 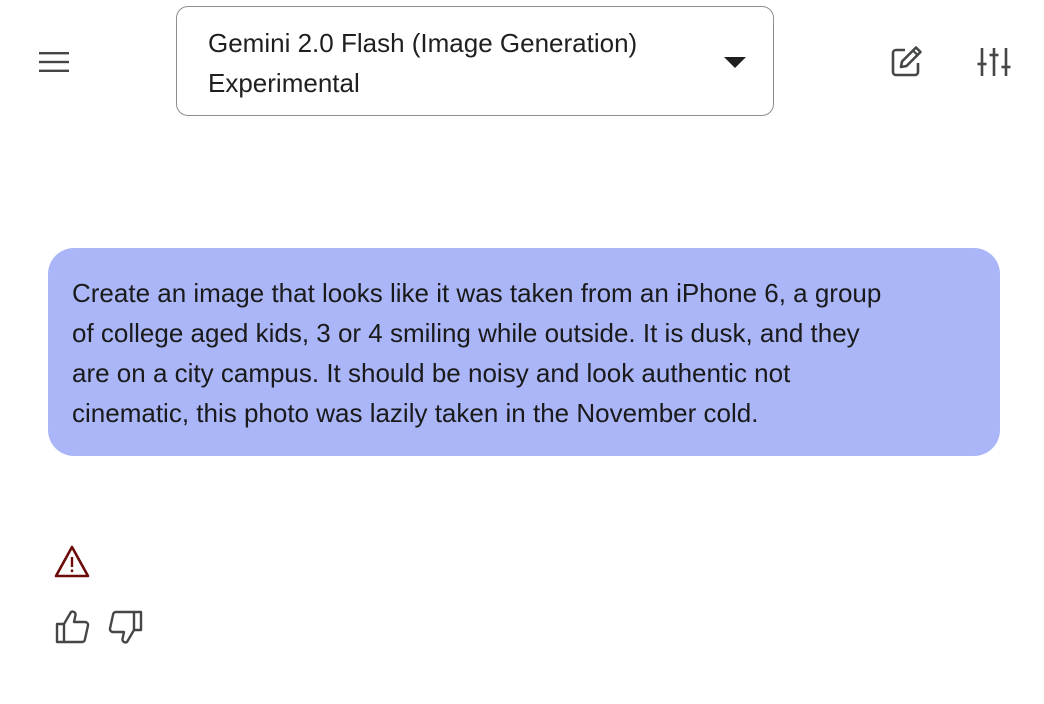 I want to click on like-button, so click(x=72, y=627).